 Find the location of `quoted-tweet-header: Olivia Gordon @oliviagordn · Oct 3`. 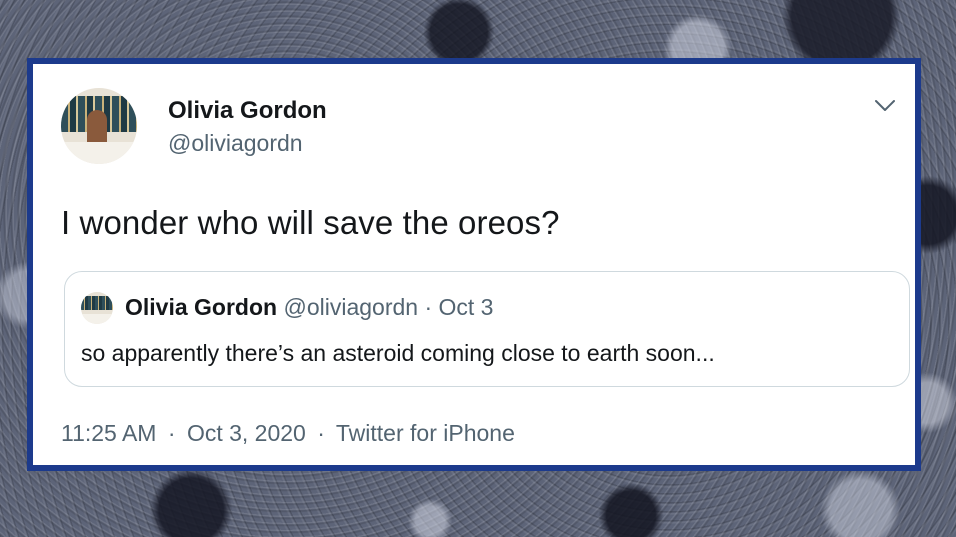

quoted-tweet-header: Olivia Gordon @oliviagordn · Oct 3 is located at coordinates (309, 307).